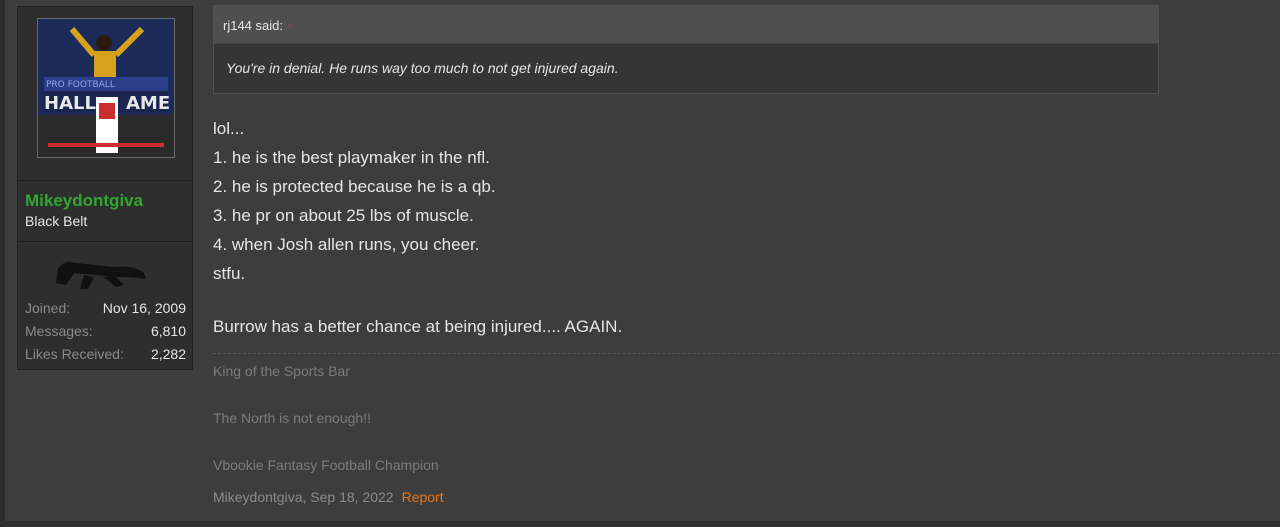 The image size is (1280, 527). I want to click on post-meta: Mikeydontgiva, Sep 18, 2022 Report, so click(328, 497).